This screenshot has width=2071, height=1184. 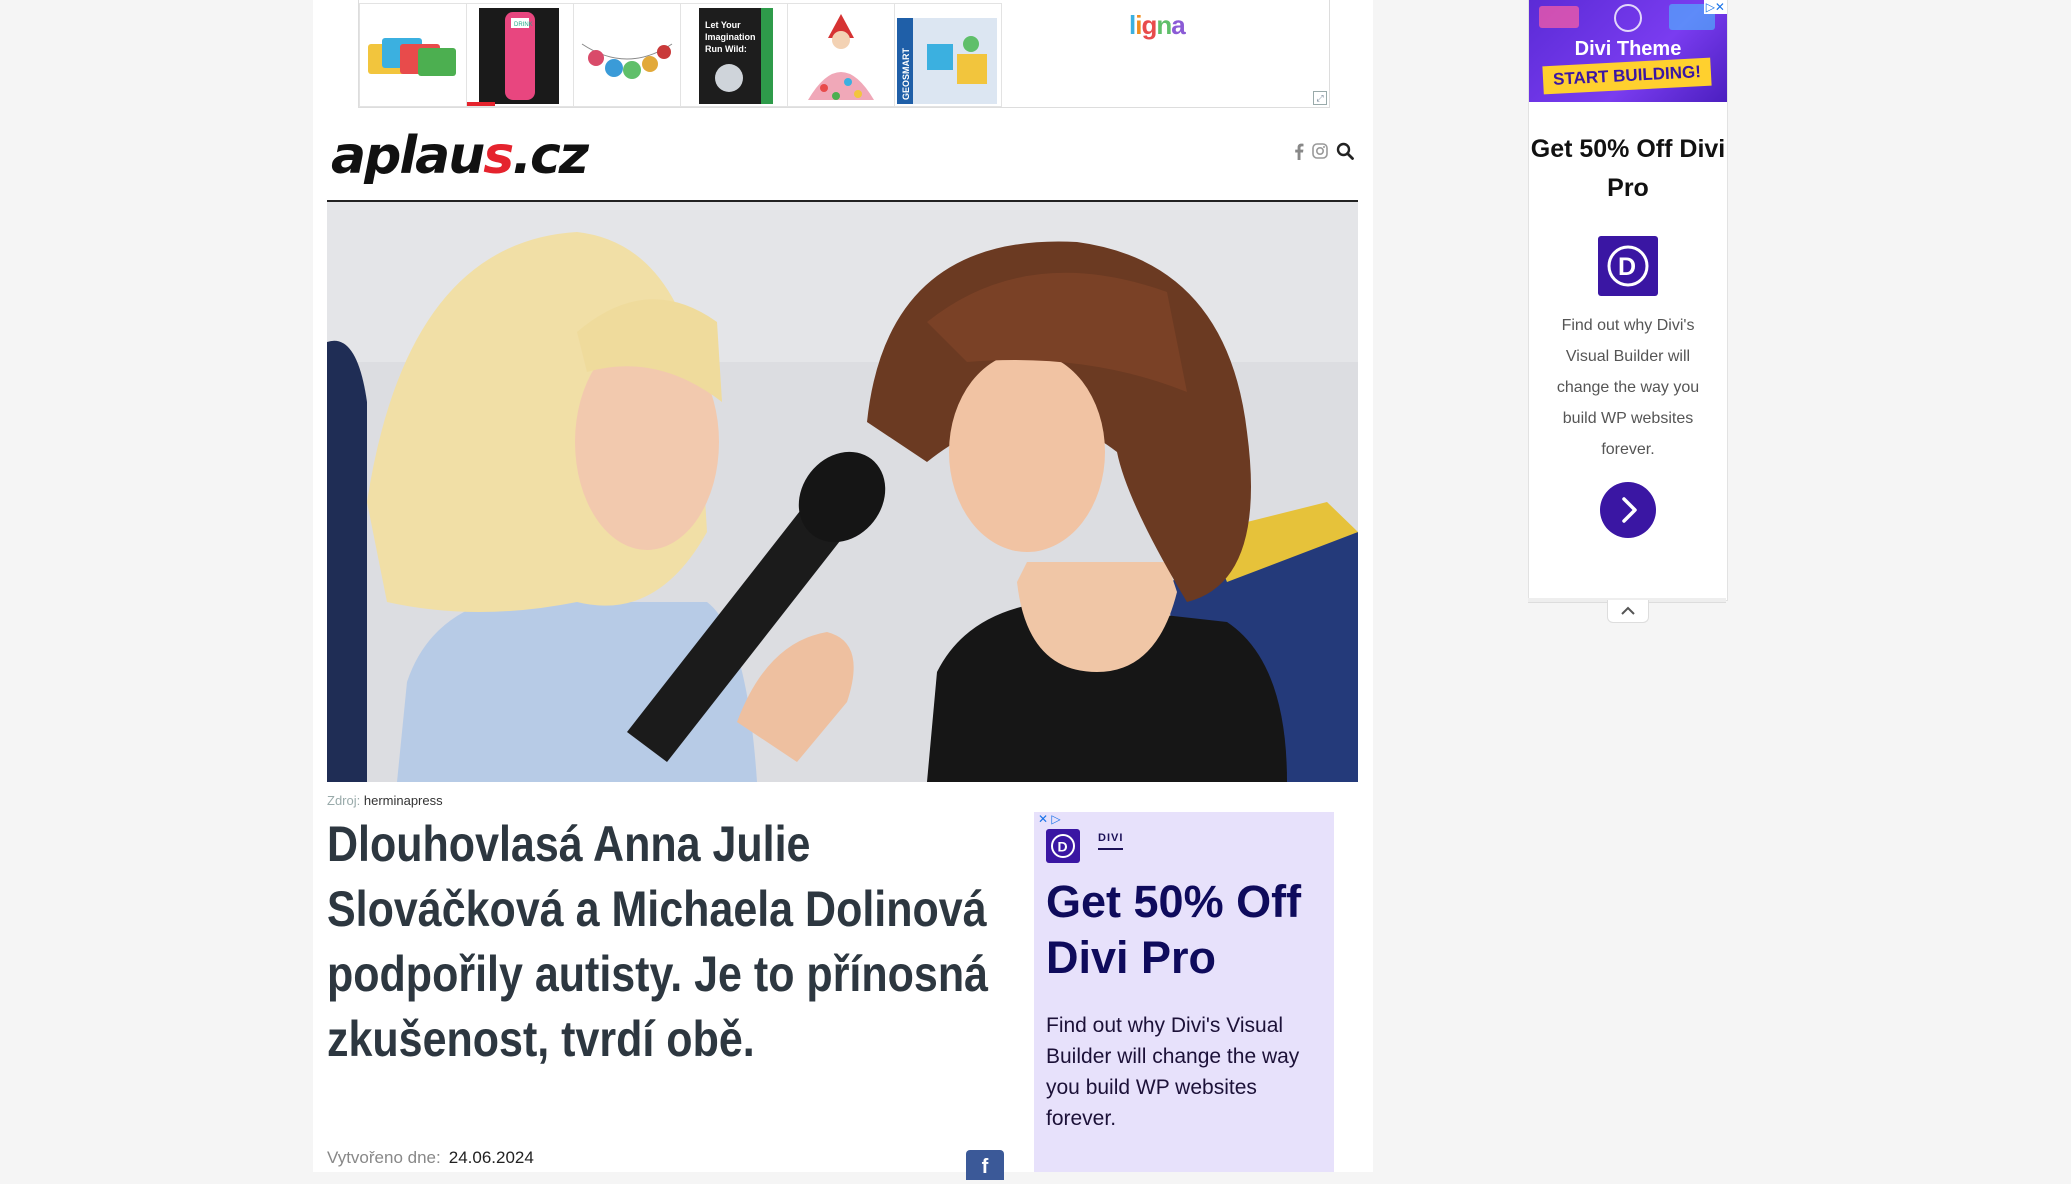 I want to click on site-logo: aplaus.cz, so click(x=460, y=156).